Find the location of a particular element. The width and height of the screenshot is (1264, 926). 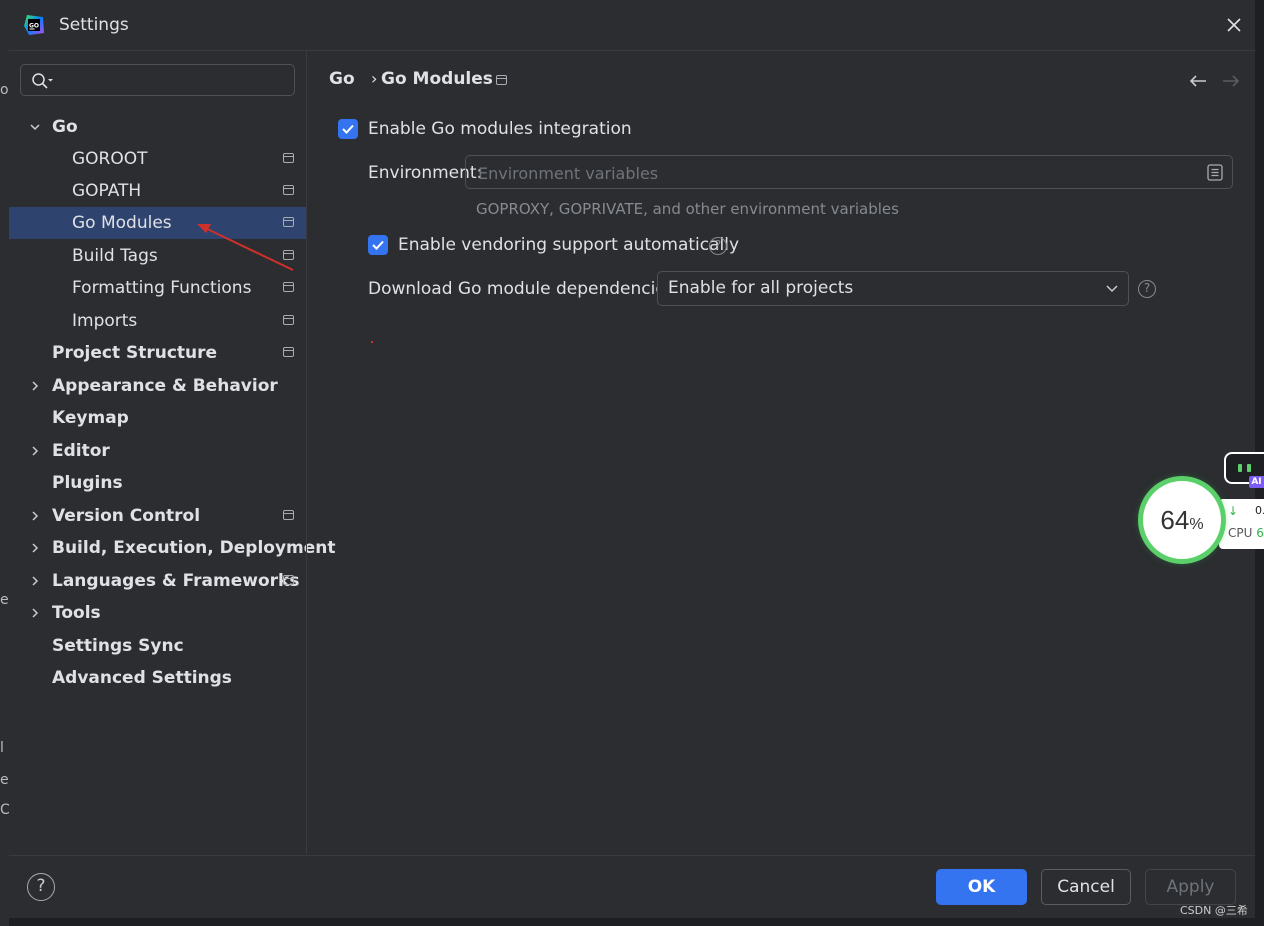

edit-environment-icon is located at coordinates (1215, 172).